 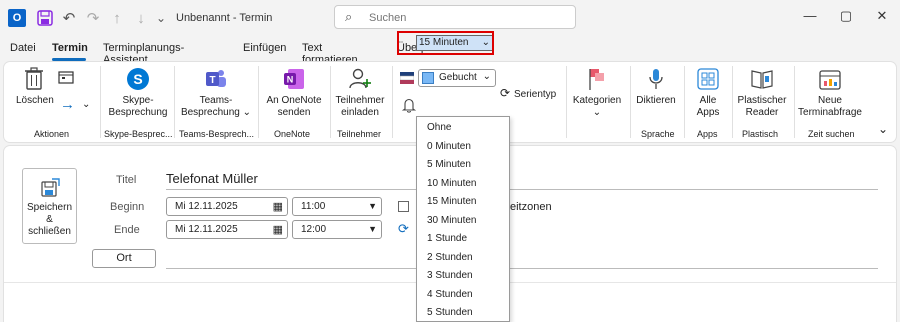 I want to click on undo-icon: ↶, so click(x=69, y=18).